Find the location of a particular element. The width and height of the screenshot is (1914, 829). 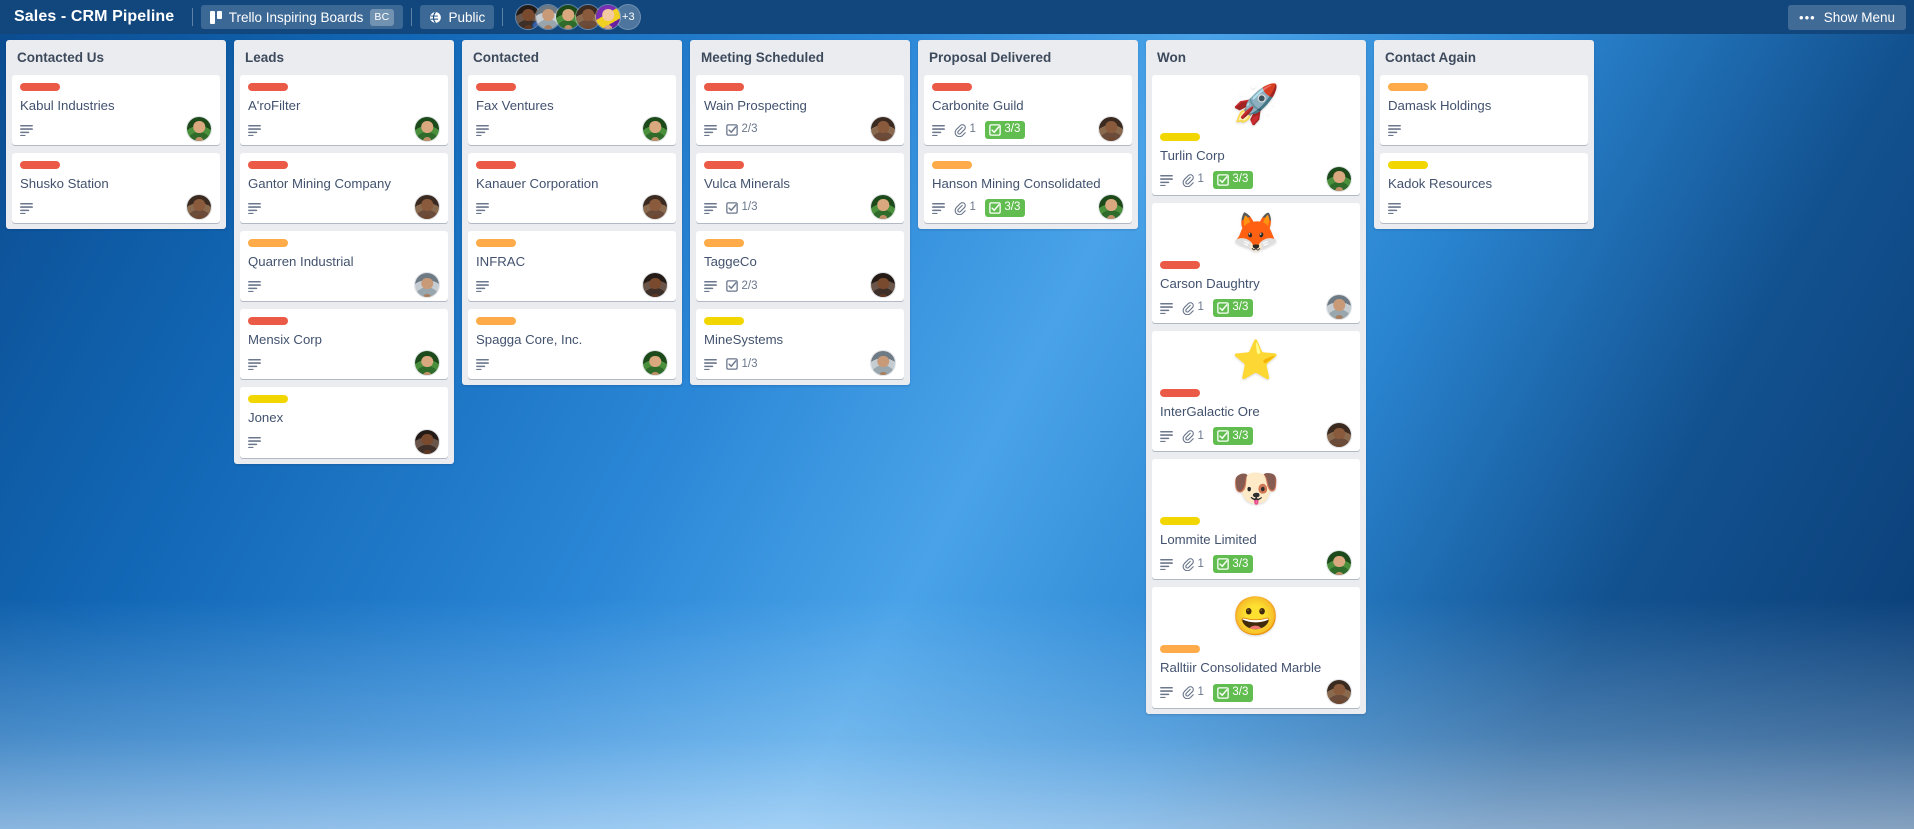

card: Vulca Minerals 1/3 is located at coordinates (800, 188).